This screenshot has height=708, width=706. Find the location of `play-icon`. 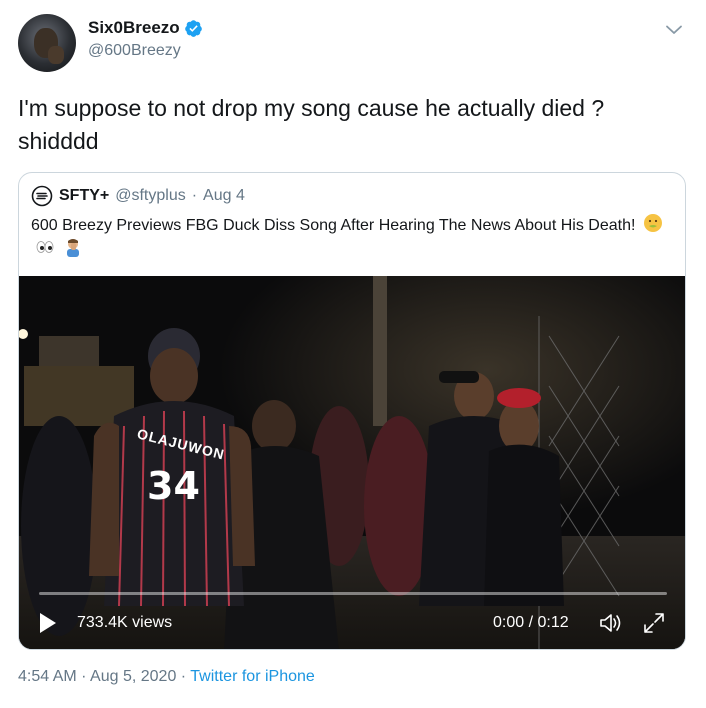

play-icon is located at coordinates (48, 623).